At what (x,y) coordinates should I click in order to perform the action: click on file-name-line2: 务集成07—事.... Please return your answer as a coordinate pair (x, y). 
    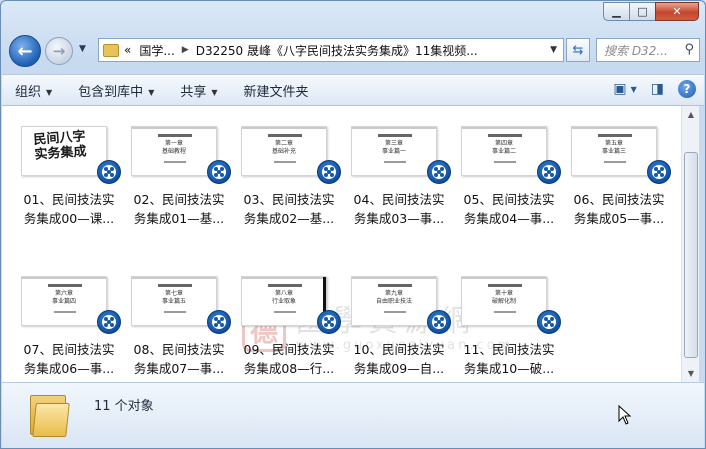
    Looking at the image, I should click on (179, 368).